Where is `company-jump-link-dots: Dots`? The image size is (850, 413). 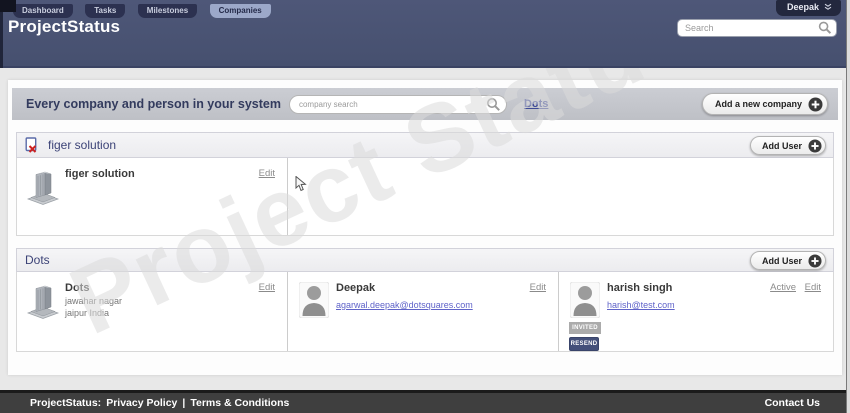
company-jump-link-dots: Dots is located at coordinates (536, 104).